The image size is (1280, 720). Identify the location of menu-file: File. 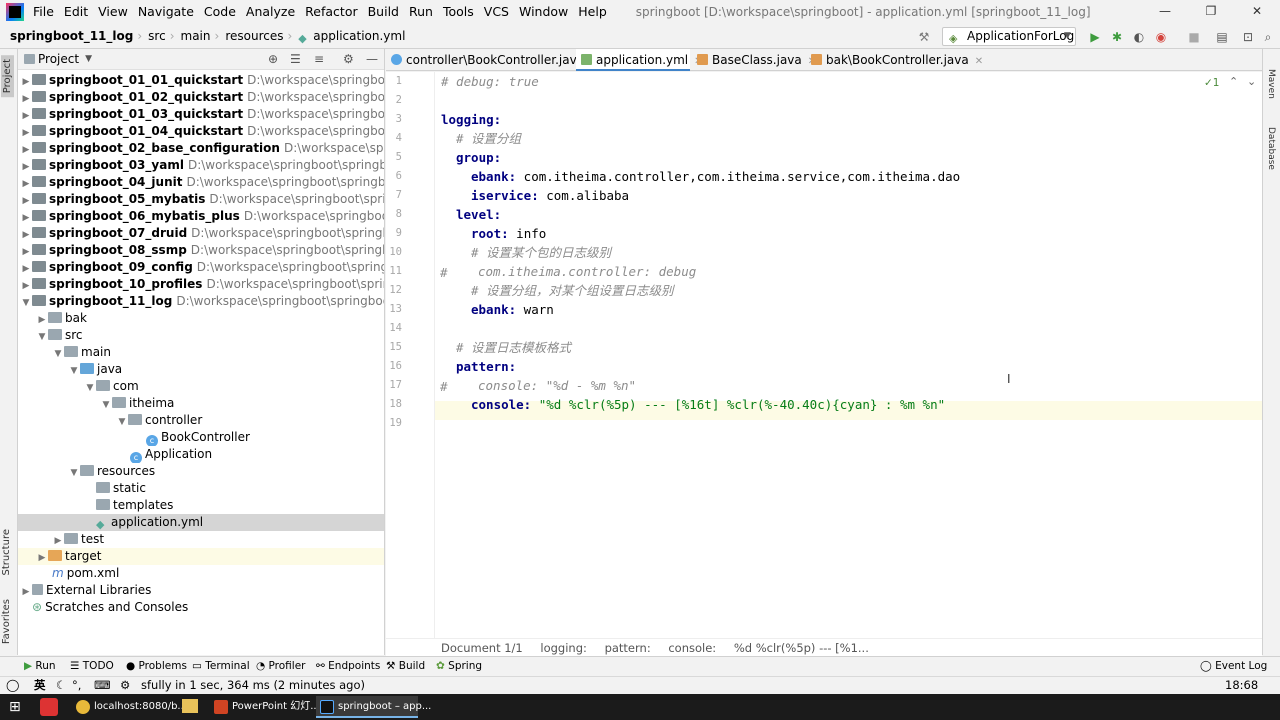
(43, 12).